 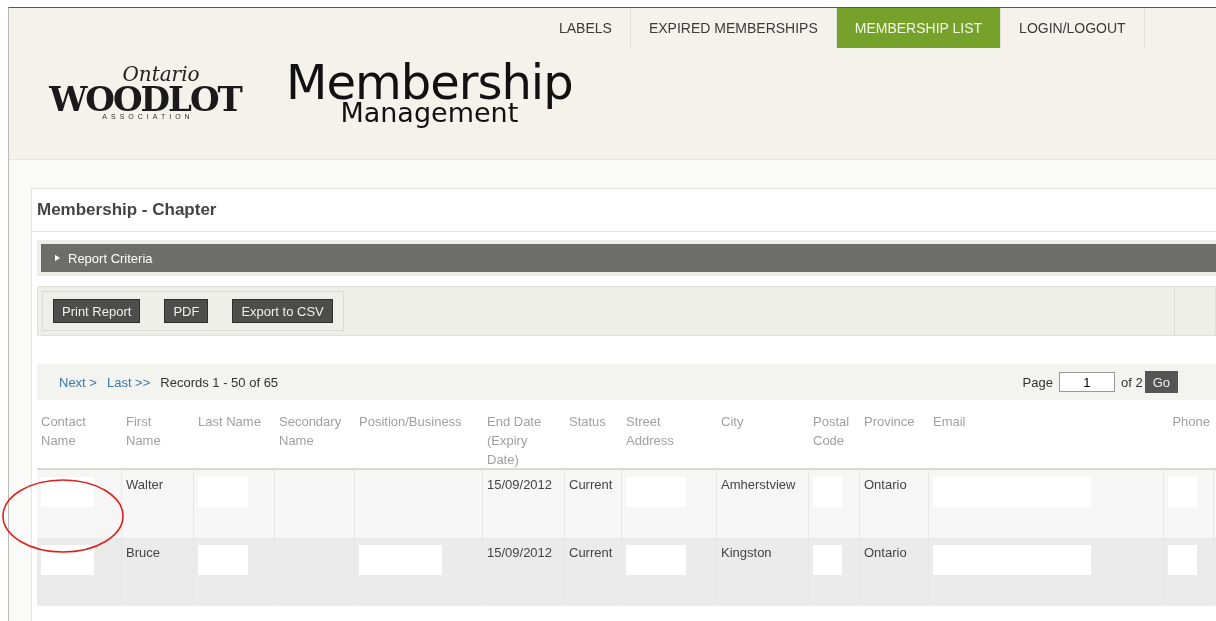 What do you see at coordinates (143, 431) in the screenshot?
I see `column-header: First Name` at bounding box center [143, 431].